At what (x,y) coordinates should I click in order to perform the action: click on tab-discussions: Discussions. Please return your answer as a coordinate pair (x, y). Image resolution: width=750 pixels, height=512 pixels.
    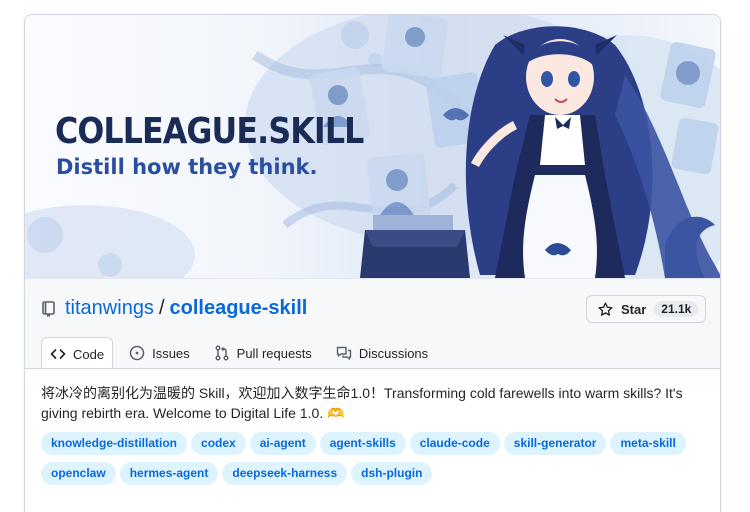
    Looking at the image, I should click on (382, 353).